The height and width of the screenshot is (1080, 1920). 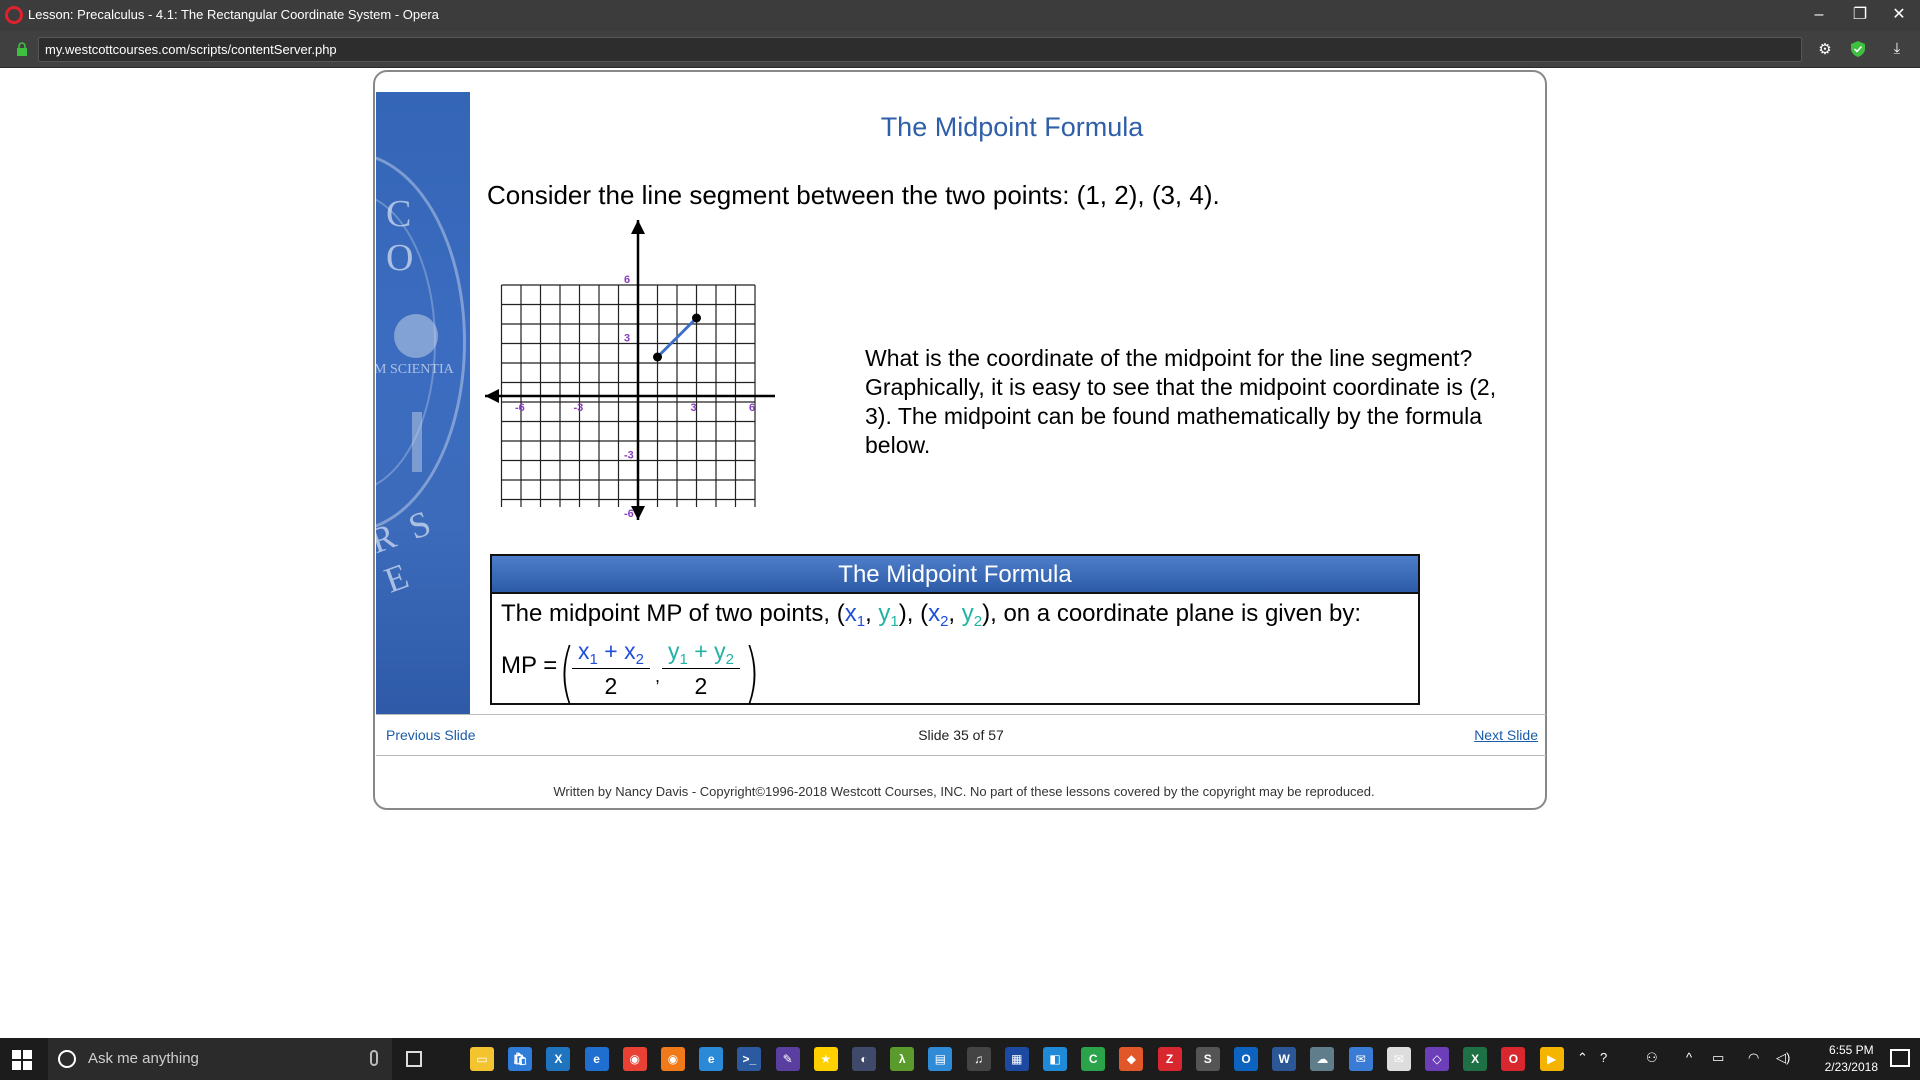 I want to click on download-icon: ⤓, so click(x=1897, y=50).